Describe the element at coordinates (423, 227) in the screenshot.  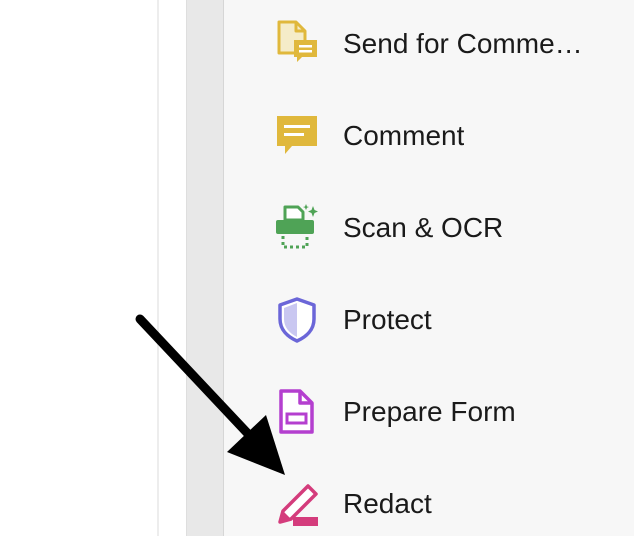
I see `tool-label: Scan & OCR` at that location.